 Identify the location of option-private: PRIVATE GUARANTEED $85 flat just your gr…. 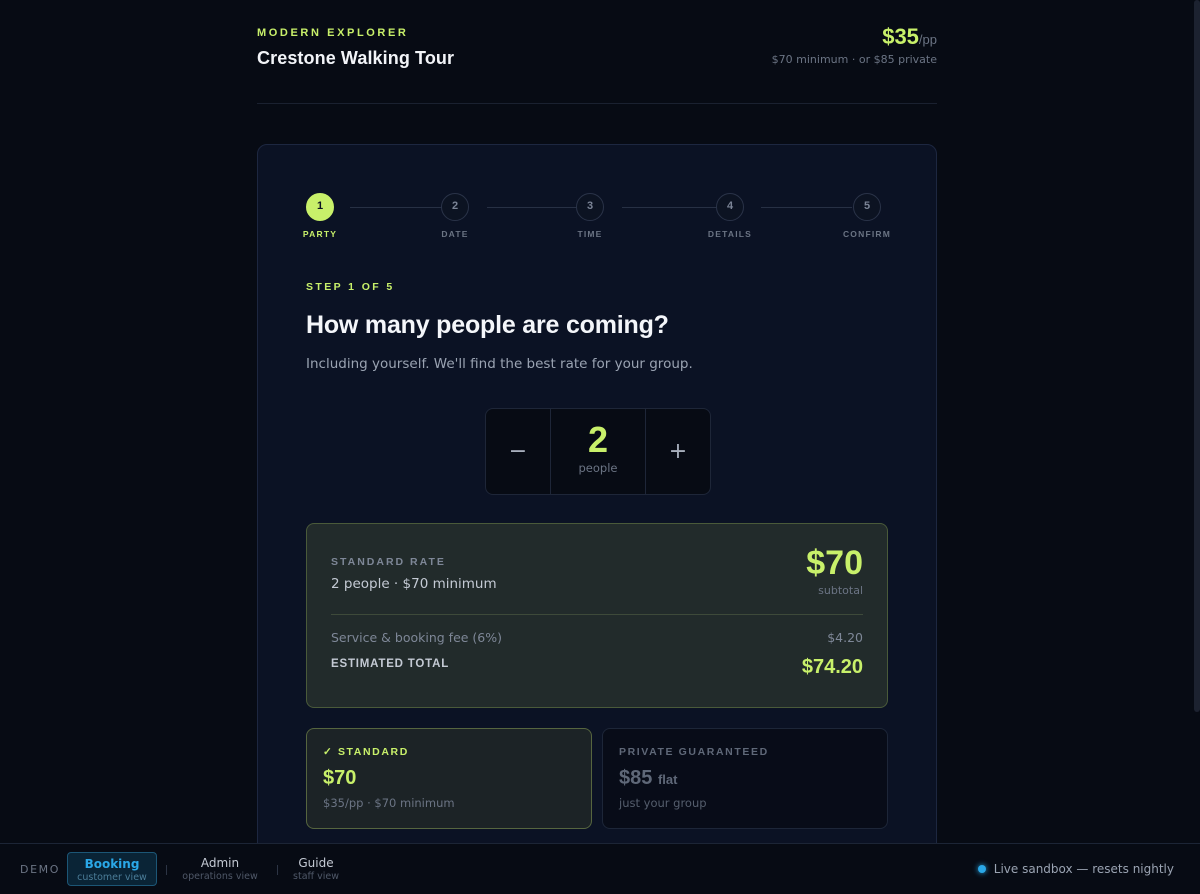
(745, 778).